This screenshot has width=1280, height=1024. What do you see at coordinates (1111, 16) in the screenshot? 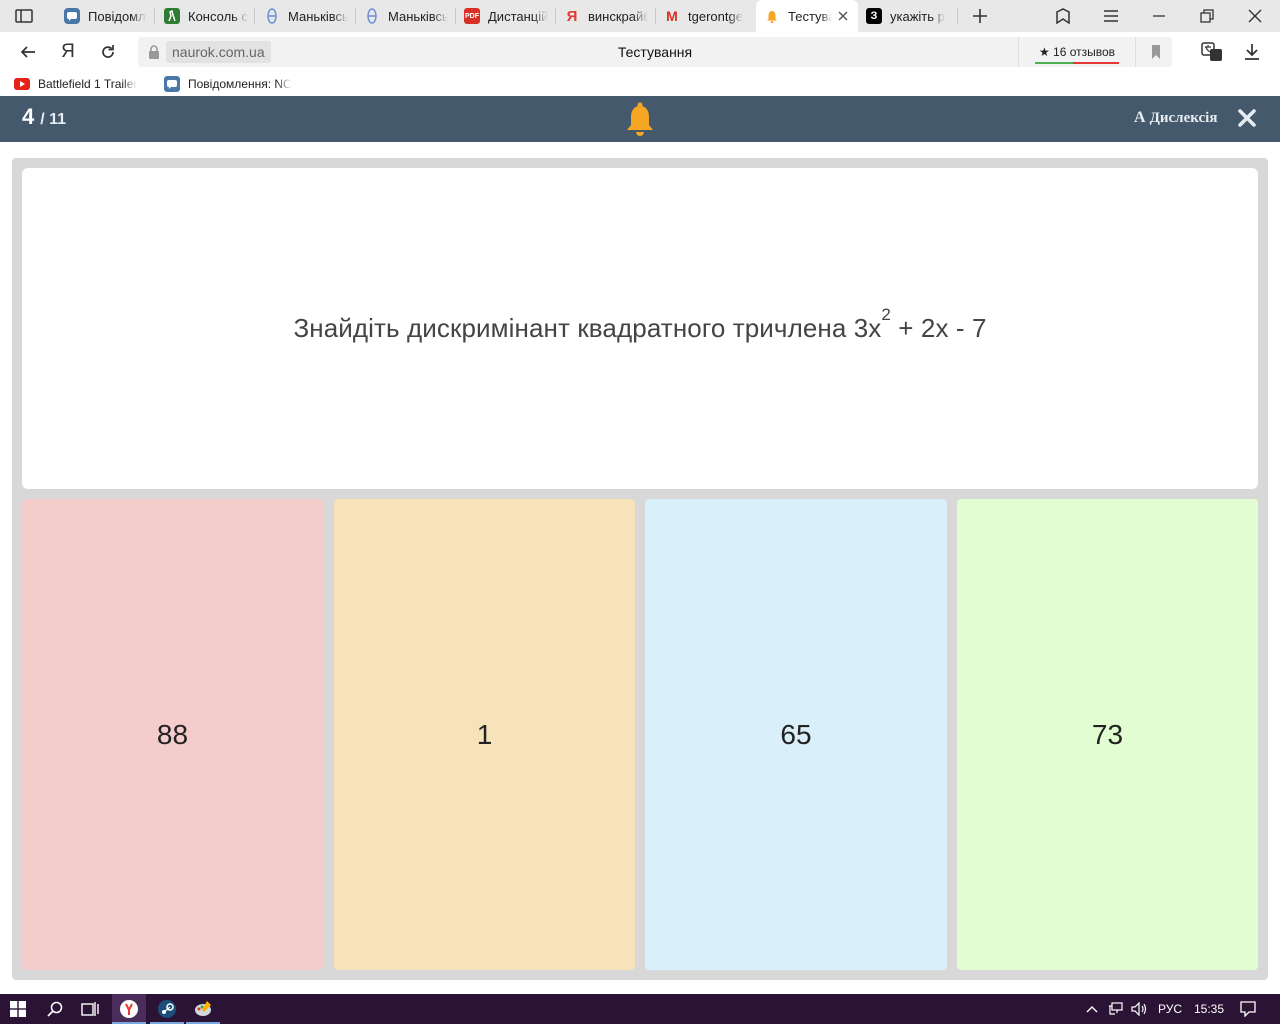
I see `browser-menu-button` at bounding box center [1111, 16].